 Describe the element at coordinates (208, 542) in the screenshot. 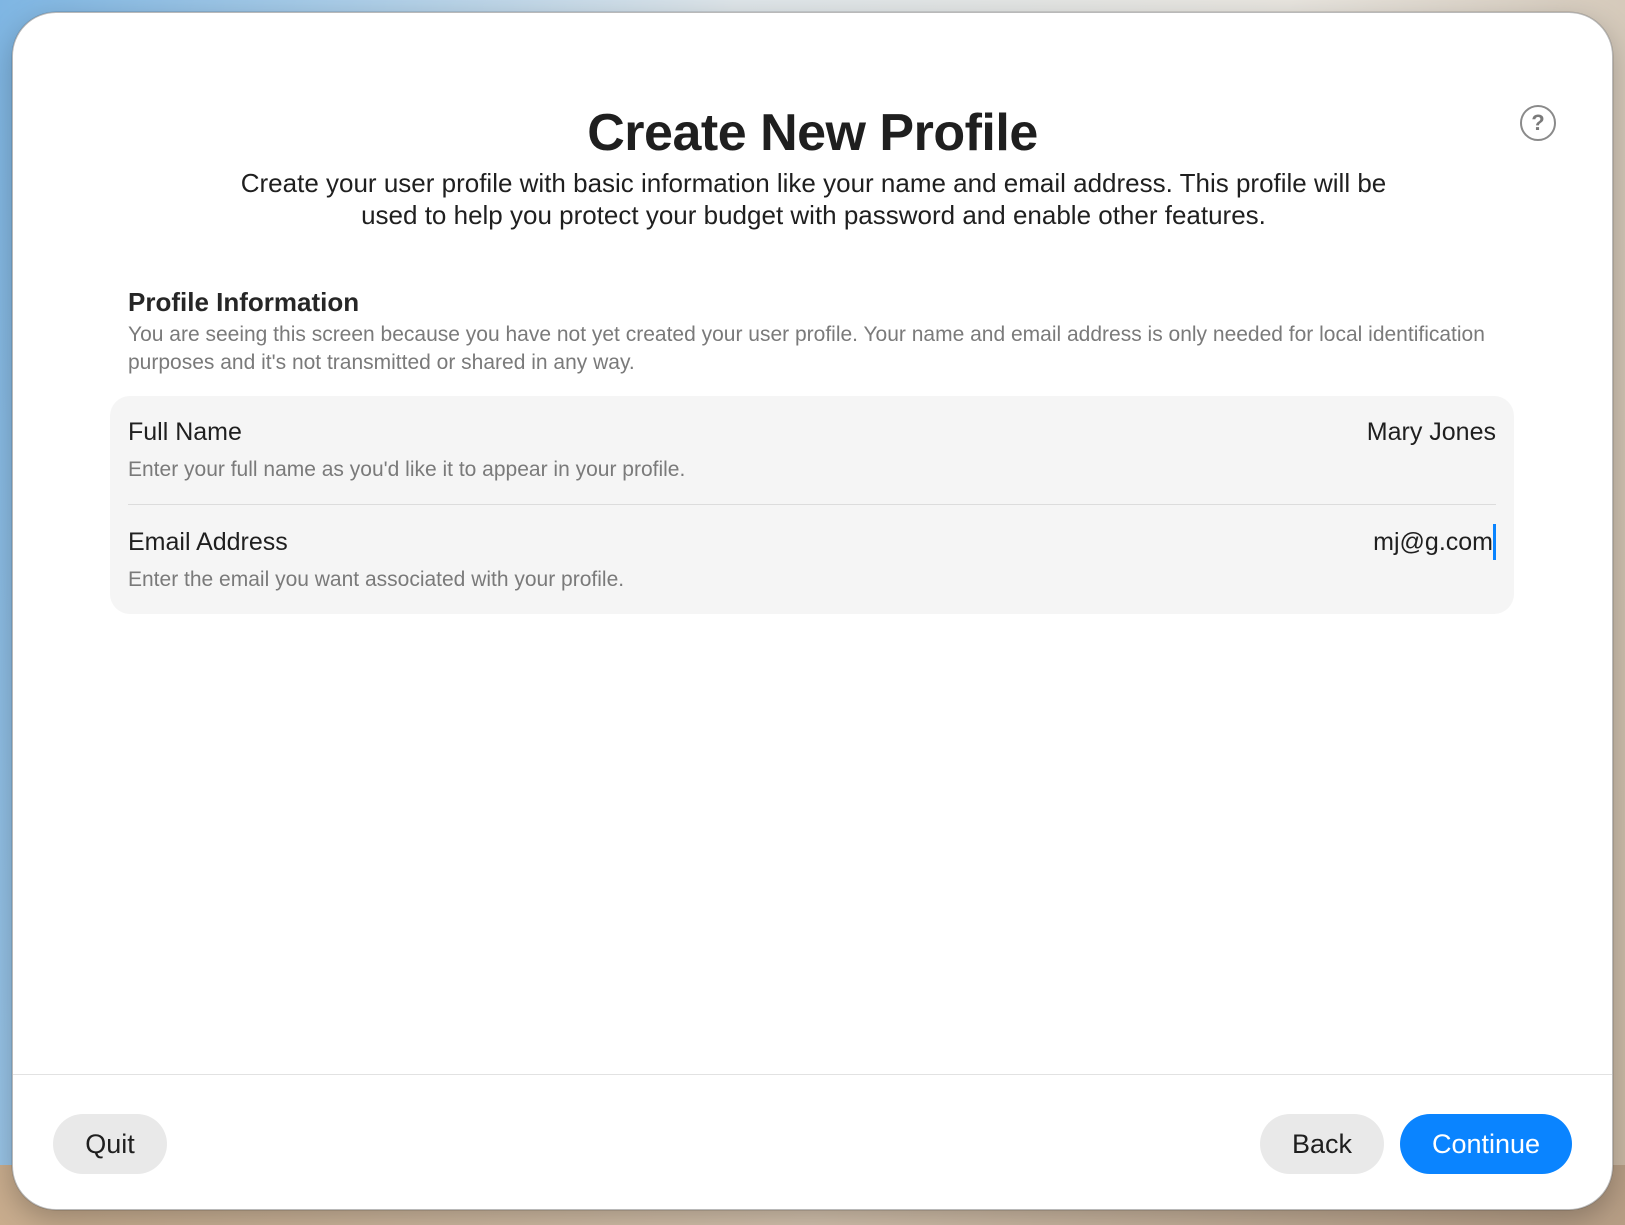

I see `email-label: Email Address` at that location.